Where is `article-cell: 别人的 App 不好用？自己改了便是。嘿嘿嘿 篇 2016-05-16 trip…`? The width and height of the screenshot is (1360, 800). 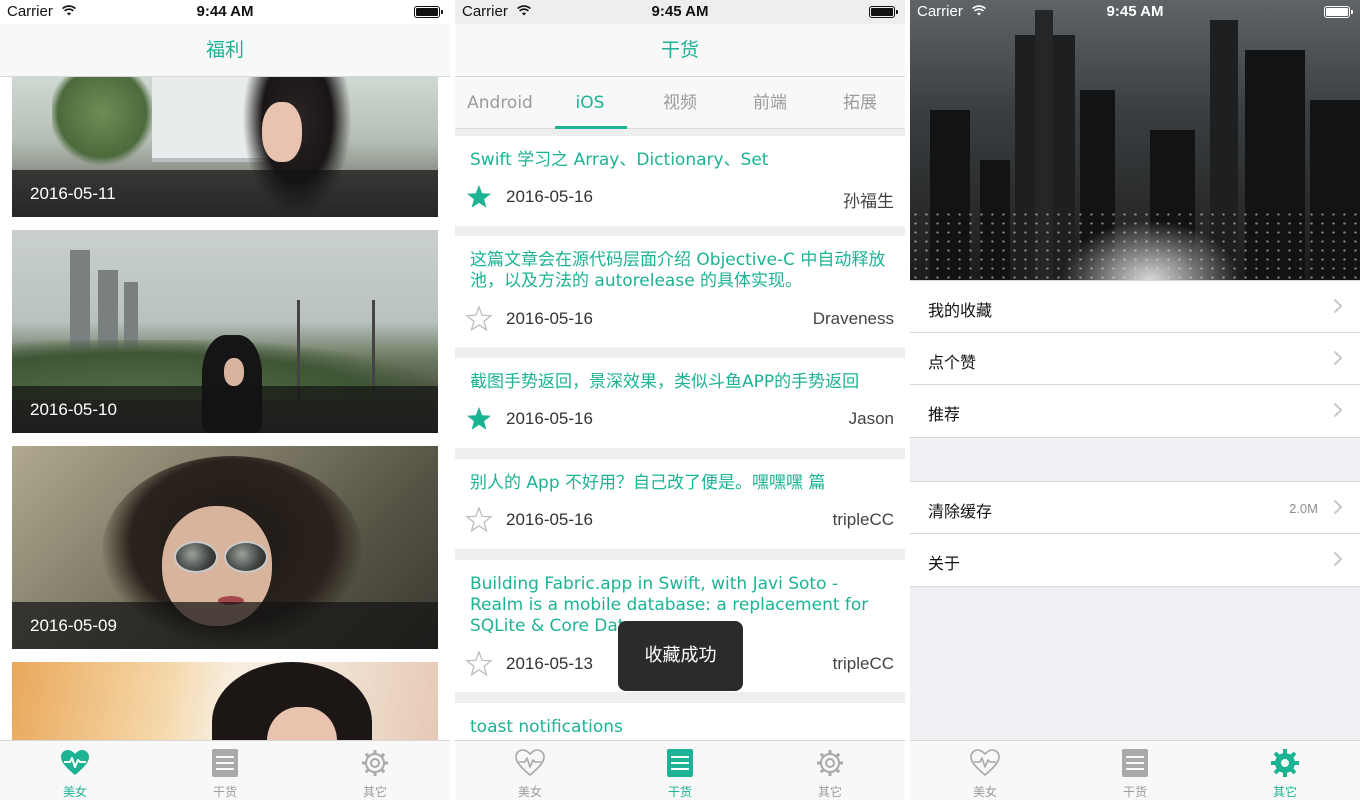 article-cell: 别人的 App 不好用？自己改了便是。嘿嘿嘿 篇 2016-05-16 trip… is located at coordinates (680, 504).